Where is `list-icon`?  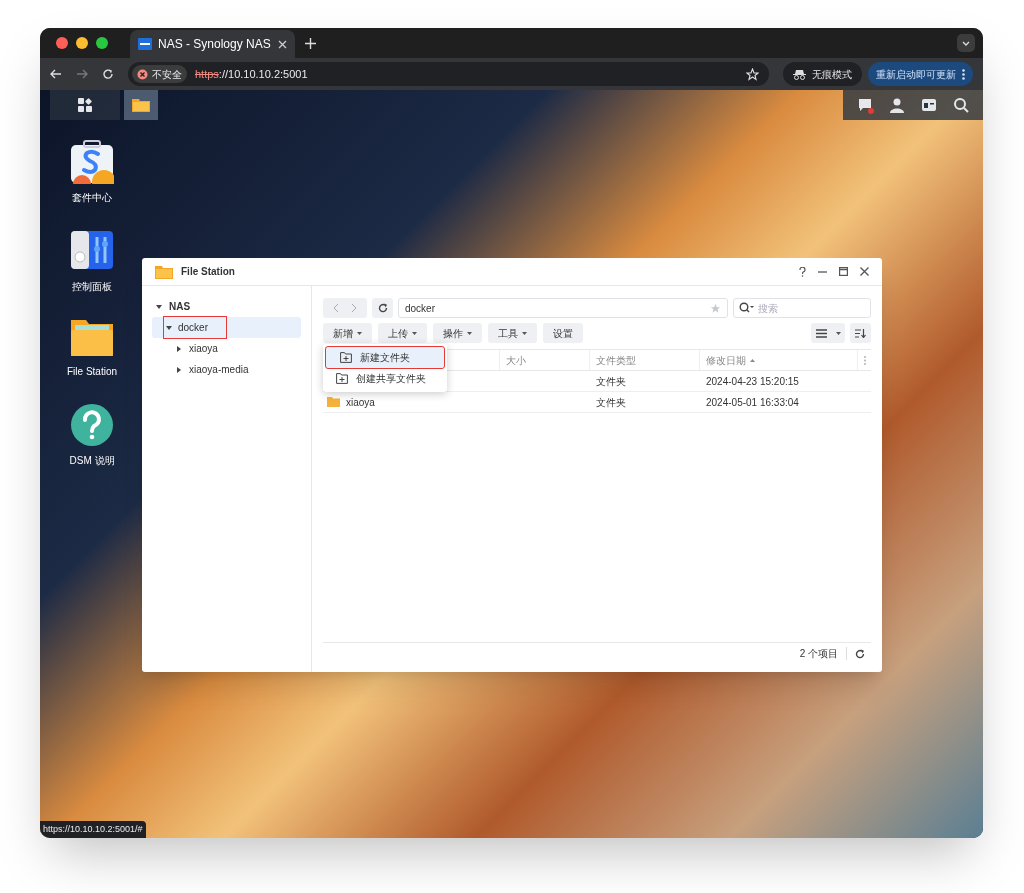 list-icon is located at coordinates (821, 333).